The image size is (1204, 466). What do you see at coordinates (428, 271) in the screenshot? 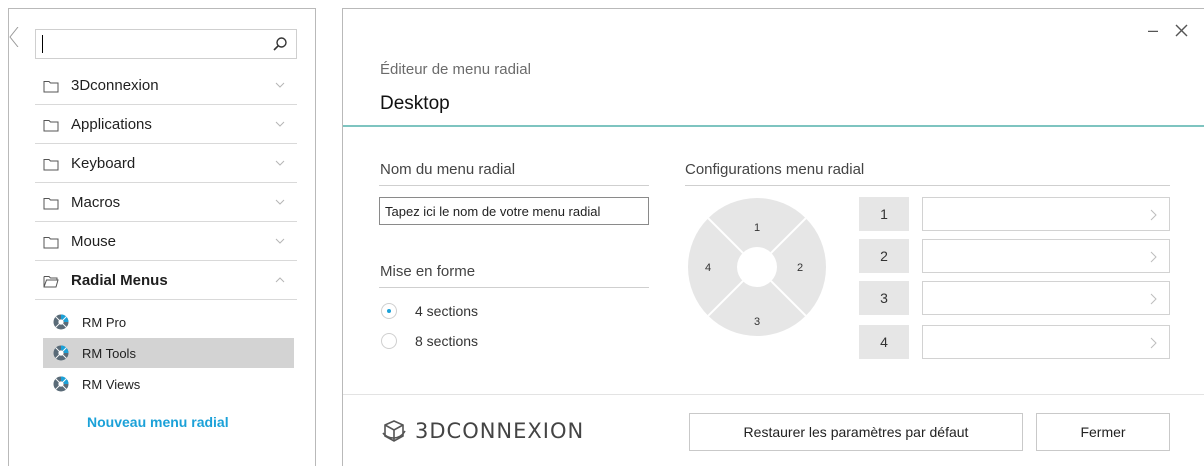
I see `layout-section-label: Mise en forme` at bounding box center [428, 271].